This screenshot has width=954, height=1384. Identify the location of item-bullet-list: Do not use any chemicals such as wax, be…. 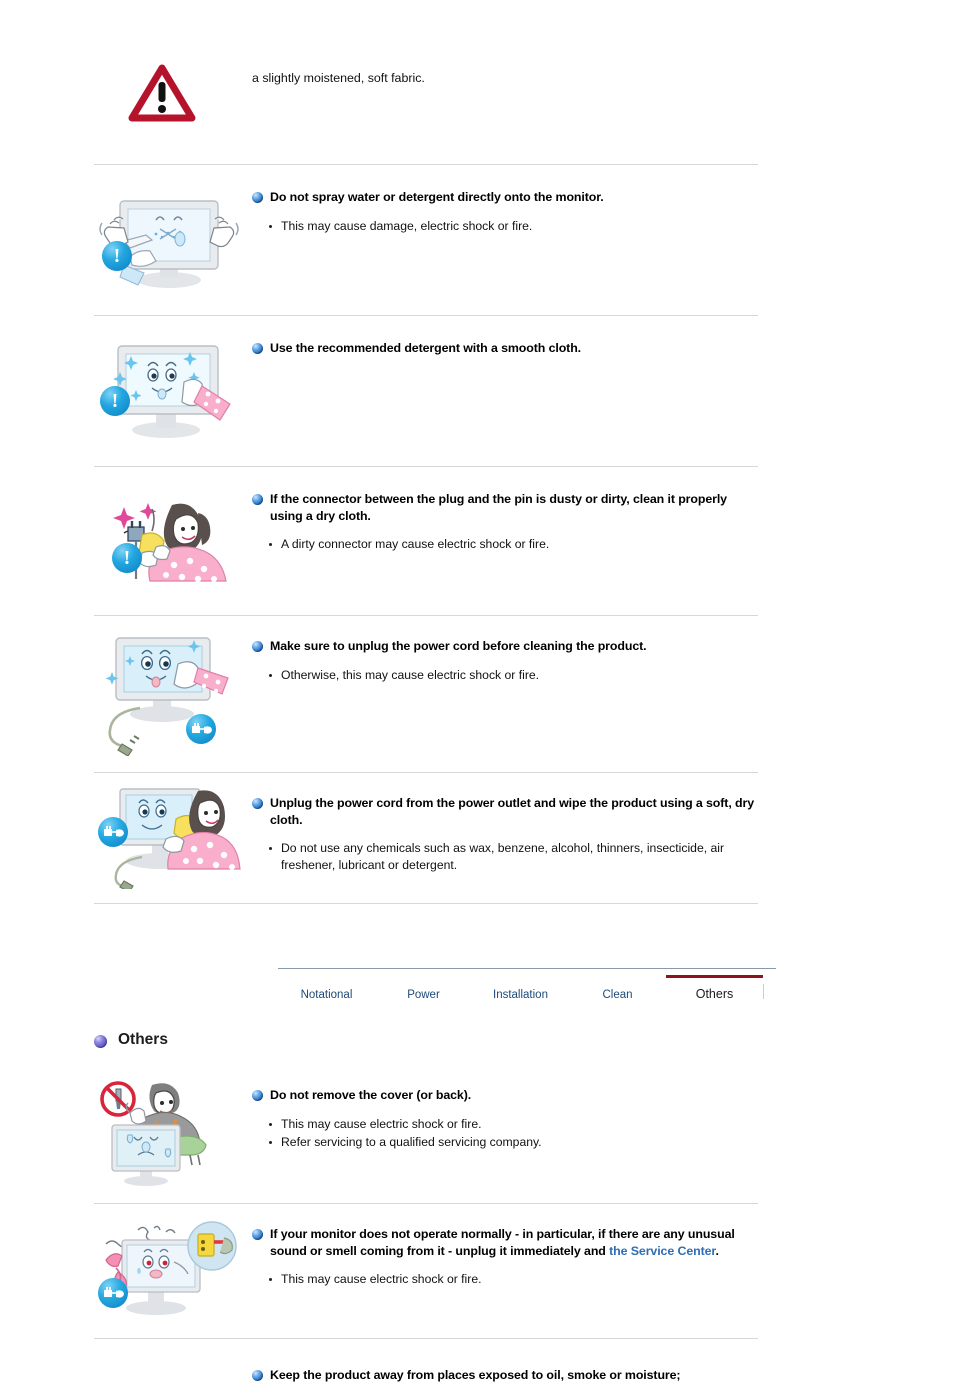
(505, 857).